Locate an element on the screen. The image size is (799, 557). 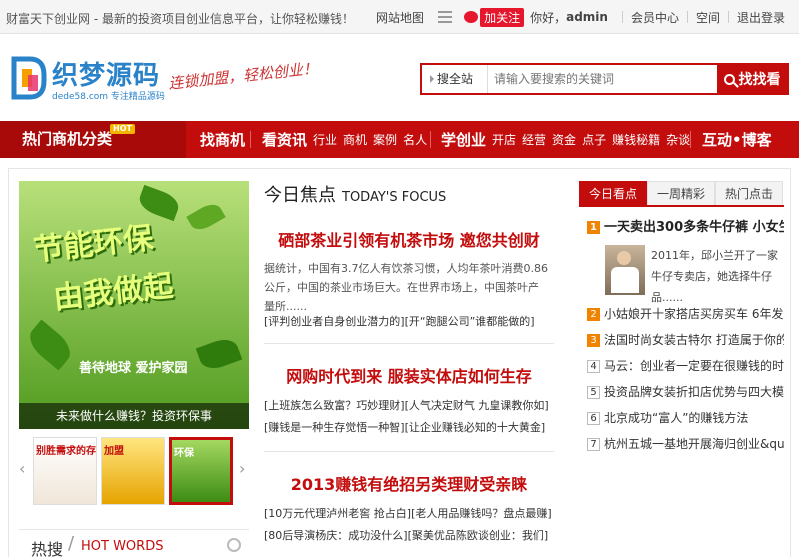
search-scope-select: 搜全站 is located at coordinates (455, 79).